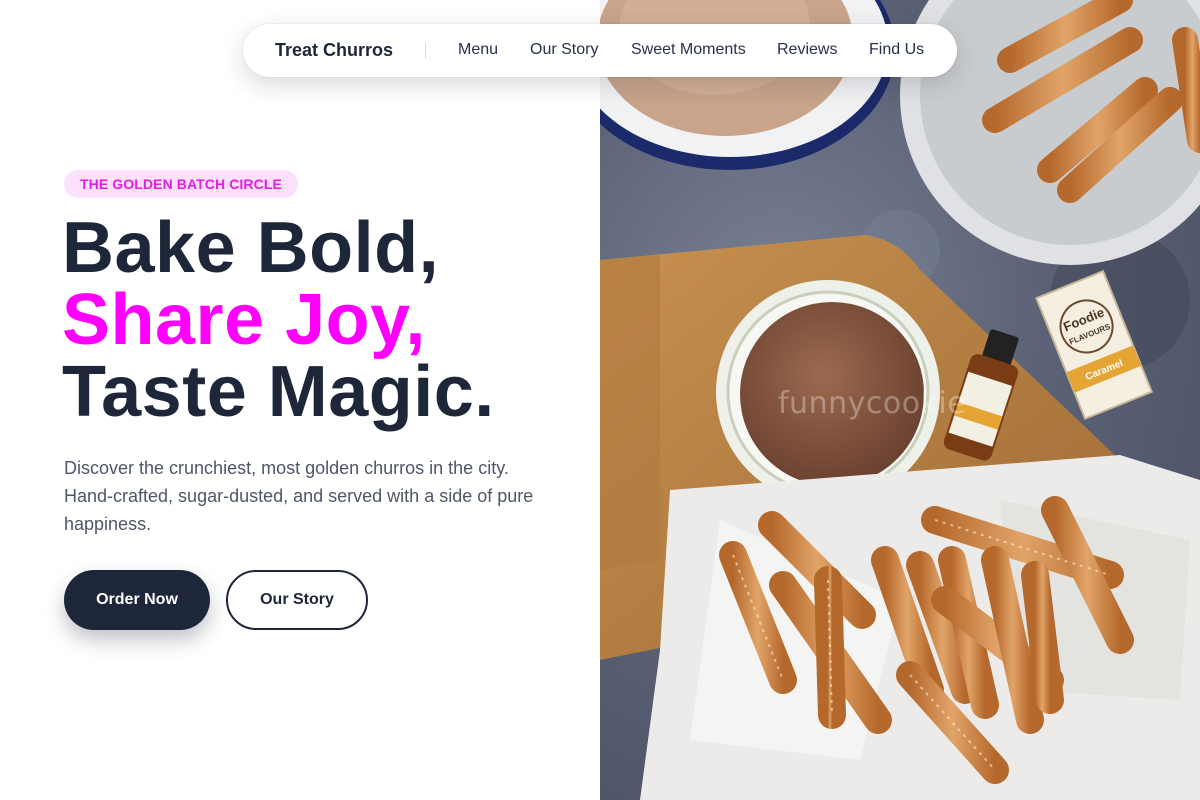  I want to click on photo-watermark: funnycookie, so click(872, 403).